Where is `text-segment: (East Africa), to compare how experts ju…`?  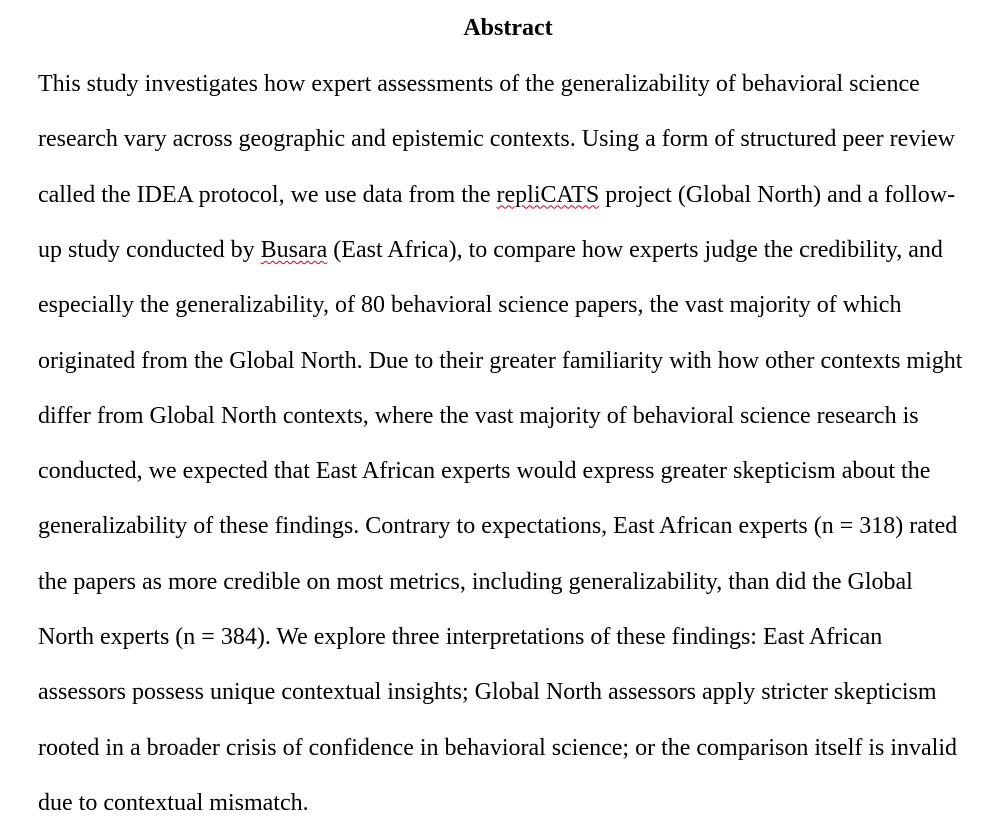 text-segment: (East Africa), to compare how experts ju… is located at coordinates (635, 249).